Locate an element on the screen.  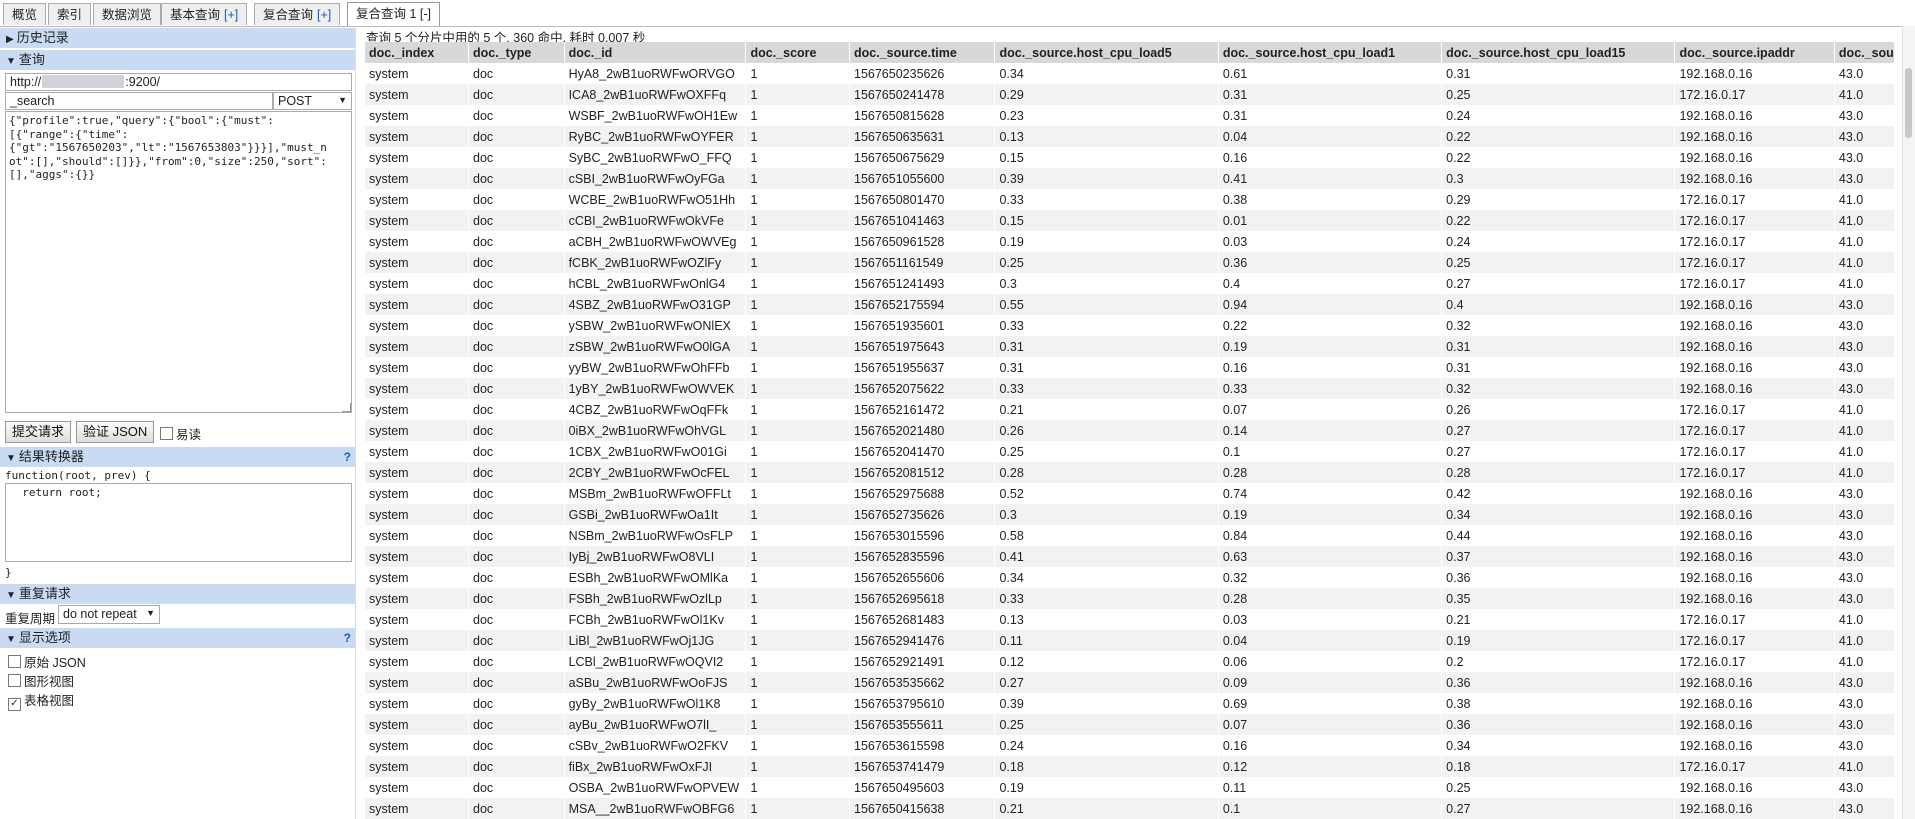
url-input: http://:9200/ is located at coordinates (178, 82).